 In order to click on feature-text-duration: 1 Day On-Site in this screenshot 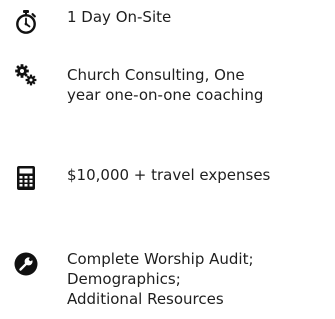, I will do `click(119, 17)`.